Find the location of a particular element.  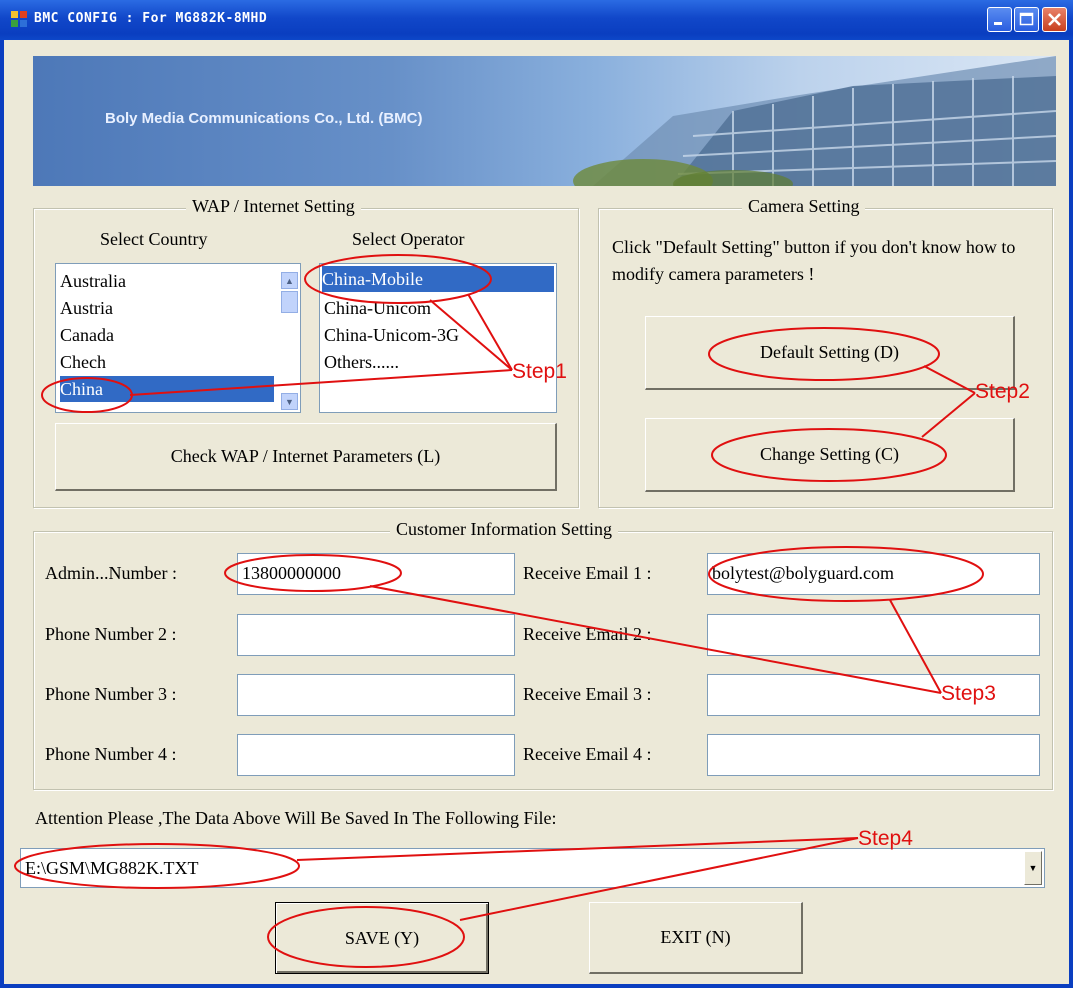

close-icon is located at coordinates (1054, 19).